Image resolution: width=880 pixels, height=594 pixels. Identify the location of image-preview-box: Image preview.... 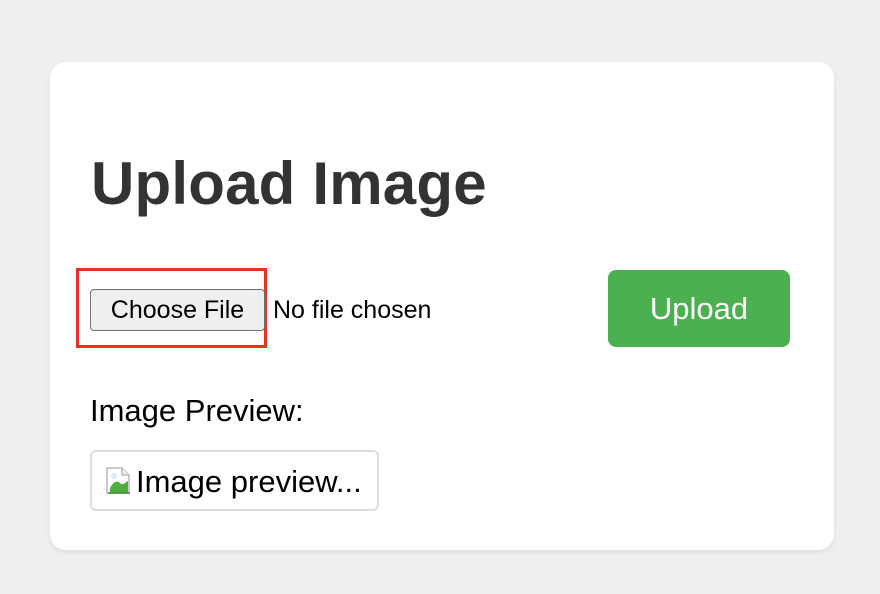
(234, 480).